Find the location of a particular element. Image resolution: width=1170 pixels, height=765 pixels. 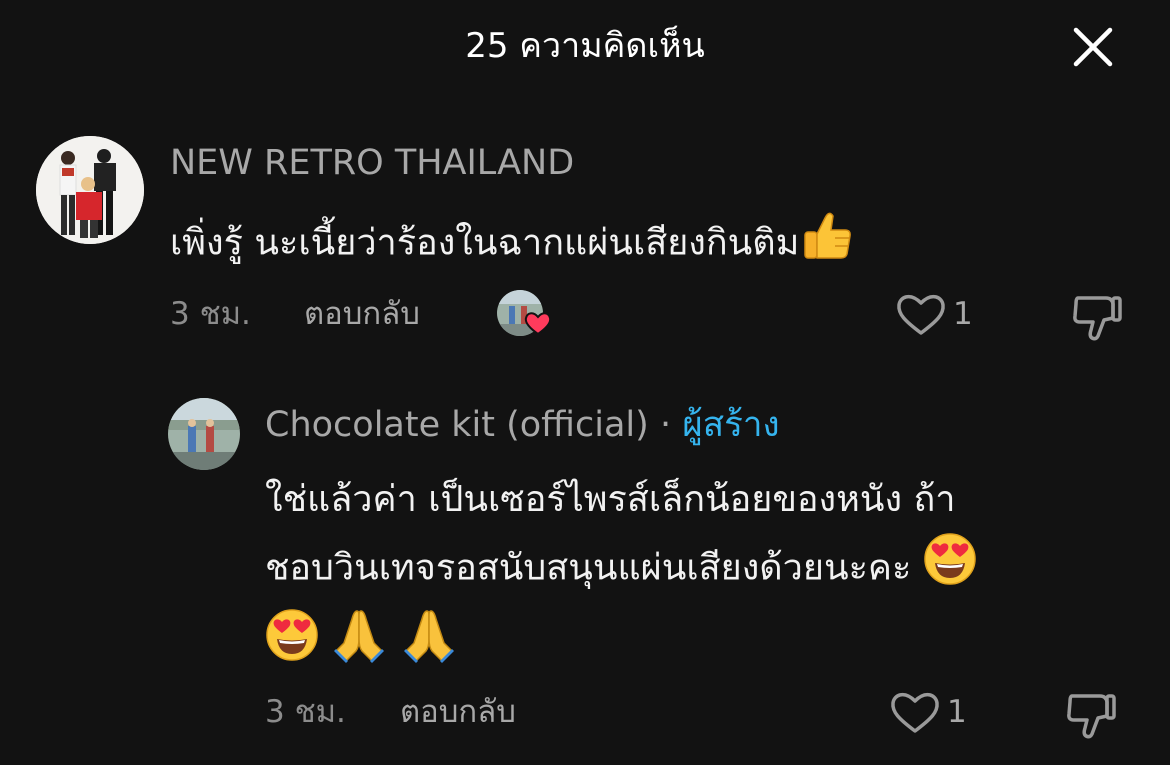

comment-time: 3 ชม. is located at coordinates (210, 314).